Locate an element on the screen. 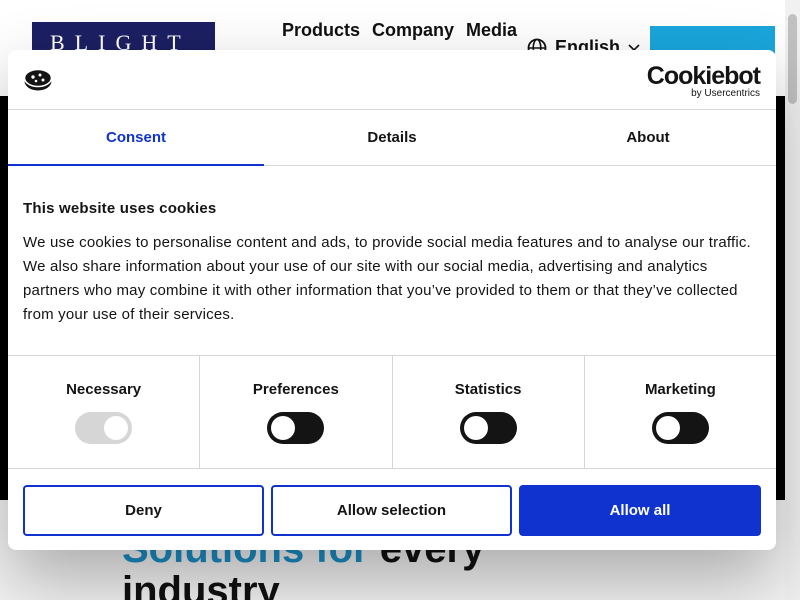 This screenshot has height=600, width=800. tab-consent: Consent is located at coordinates (136, 138).